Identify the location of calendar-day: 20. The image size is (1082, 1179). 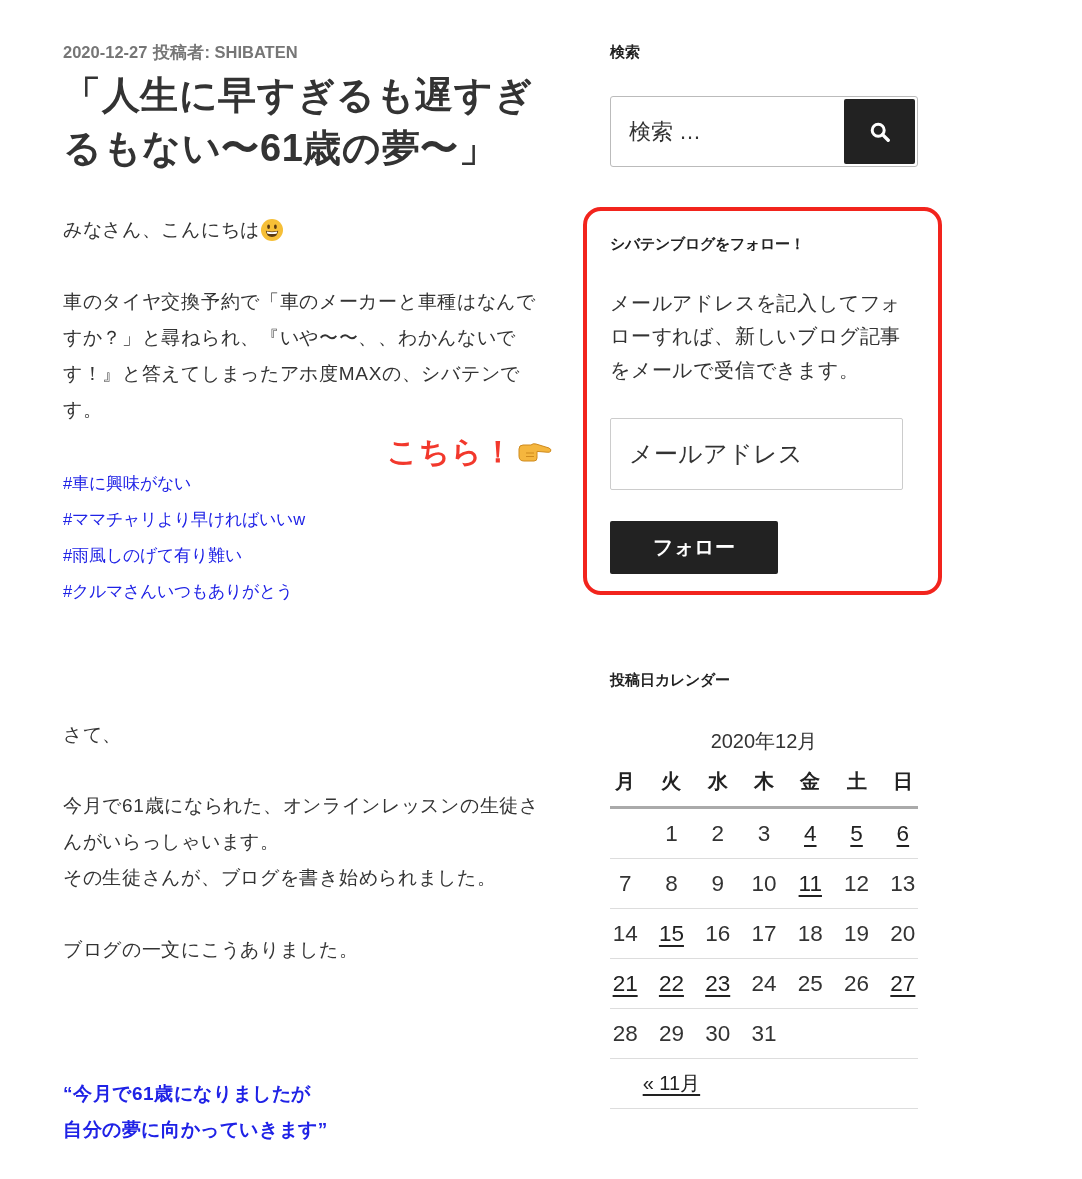
(903, 933).